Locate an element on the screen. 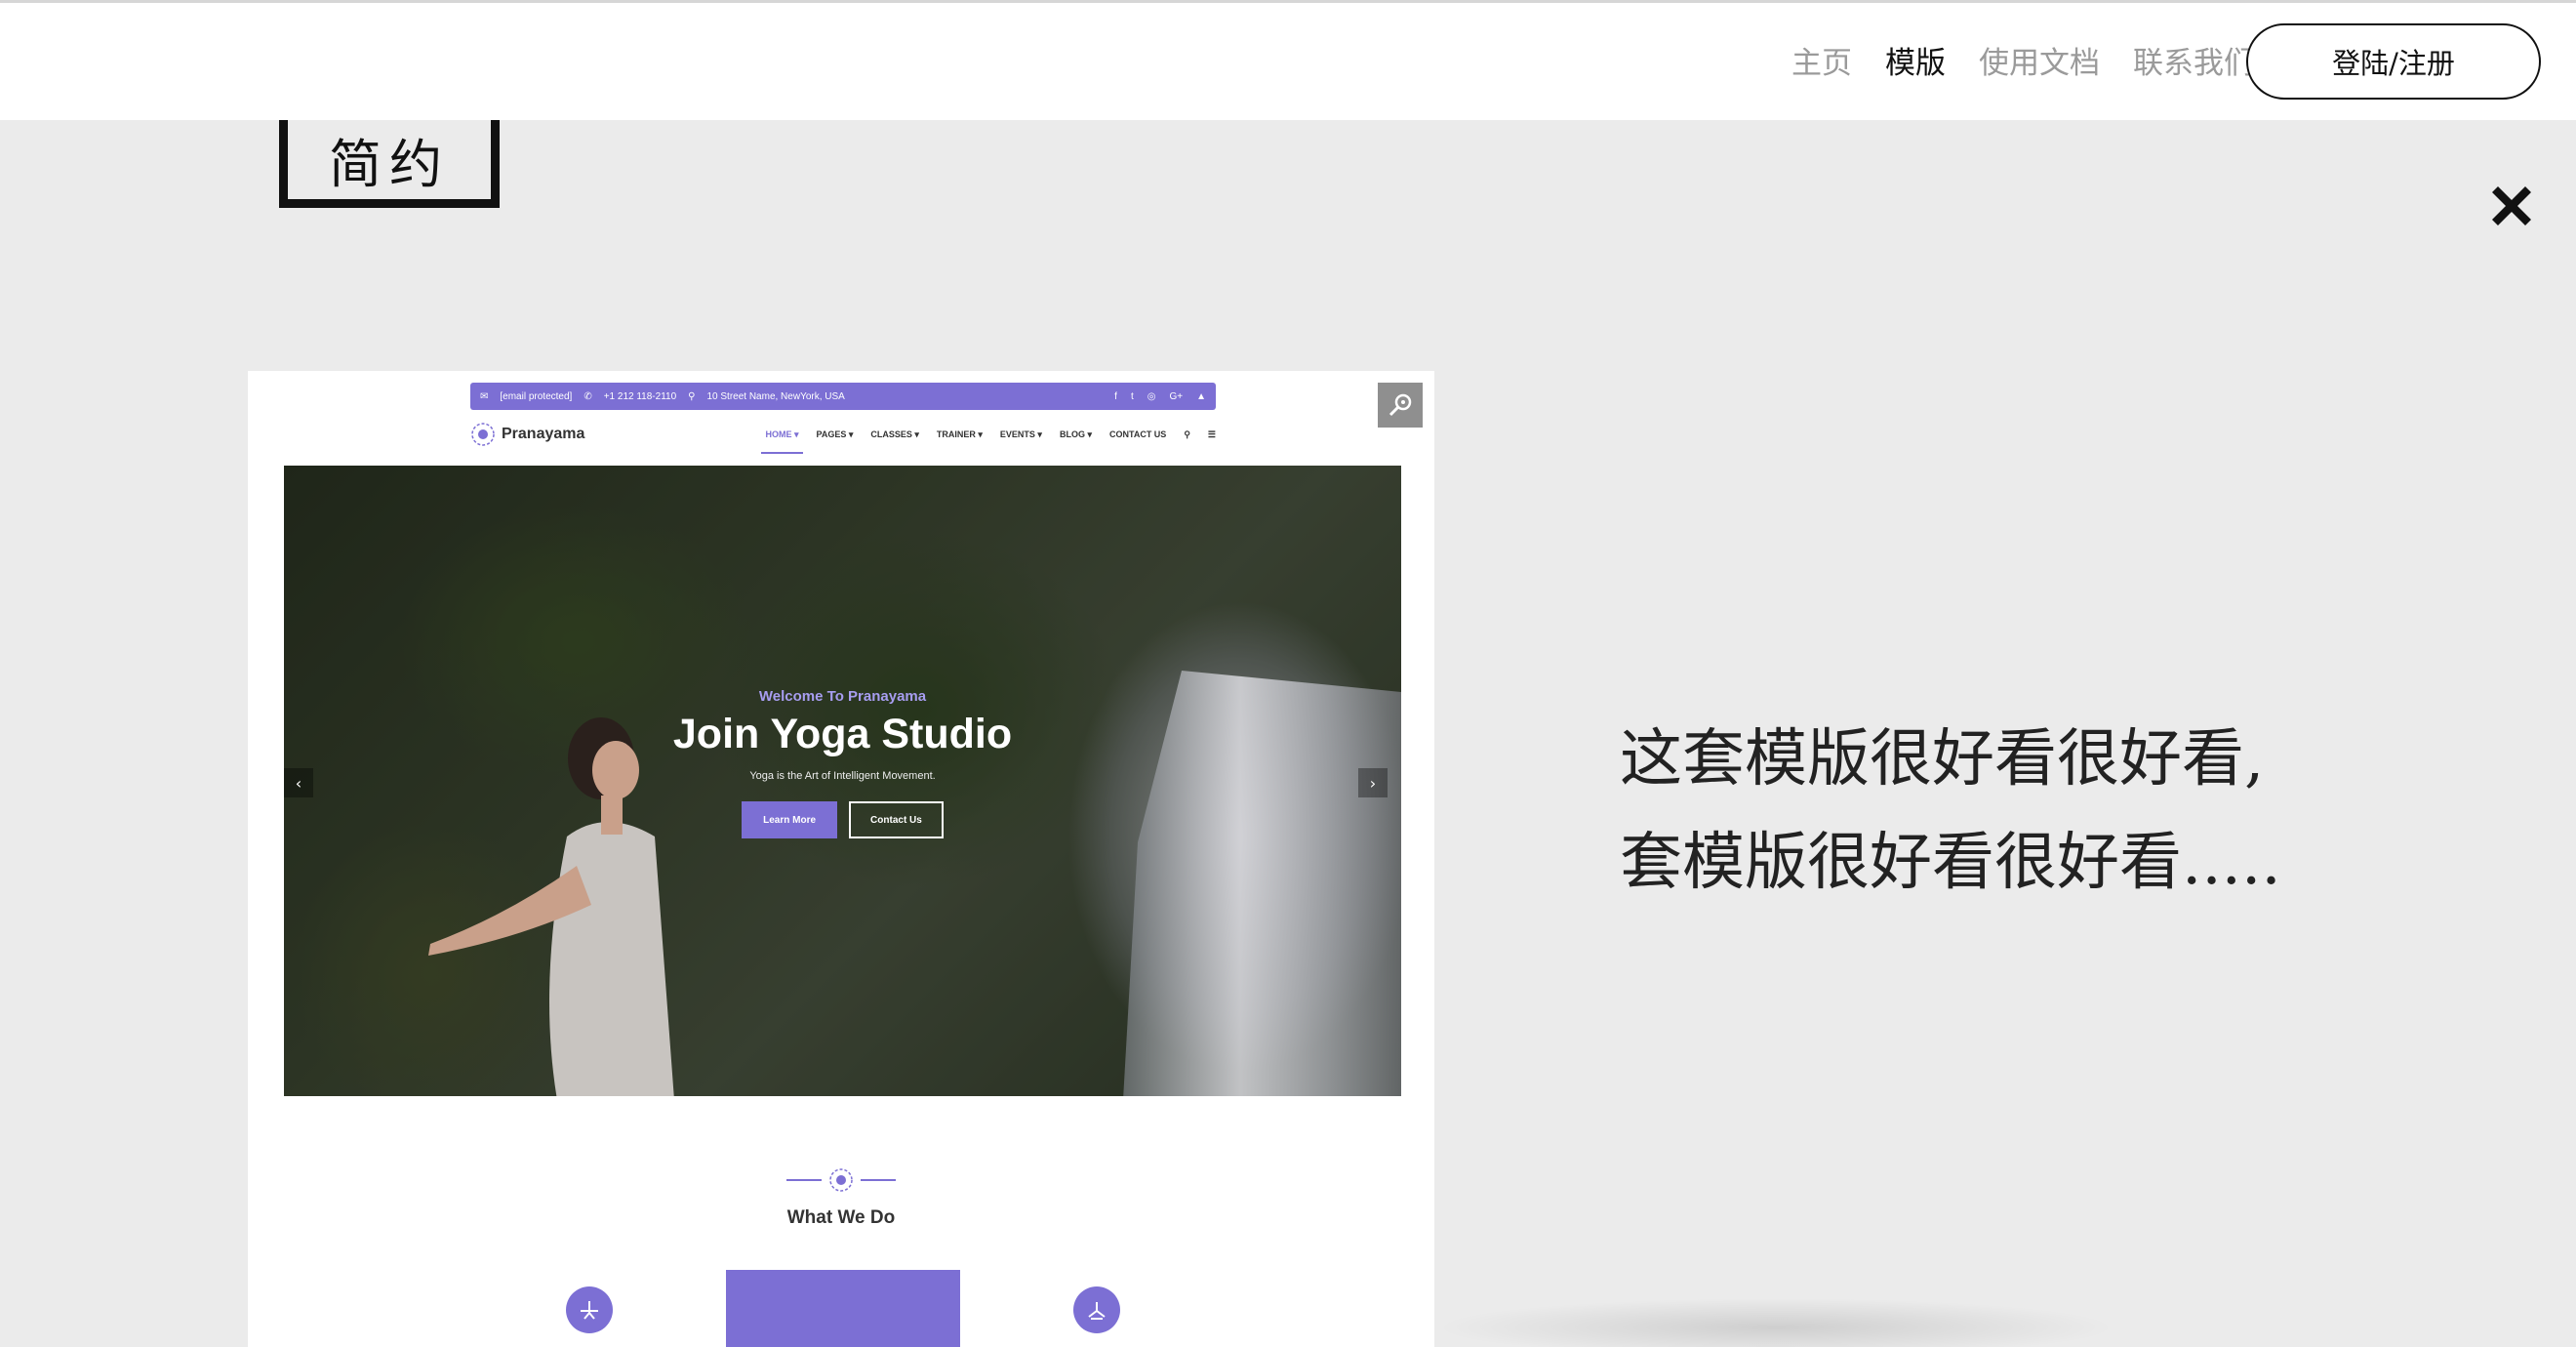  preview-hero-eyebrow: Welcome To Pranayama is located at coordinates (842, 697).